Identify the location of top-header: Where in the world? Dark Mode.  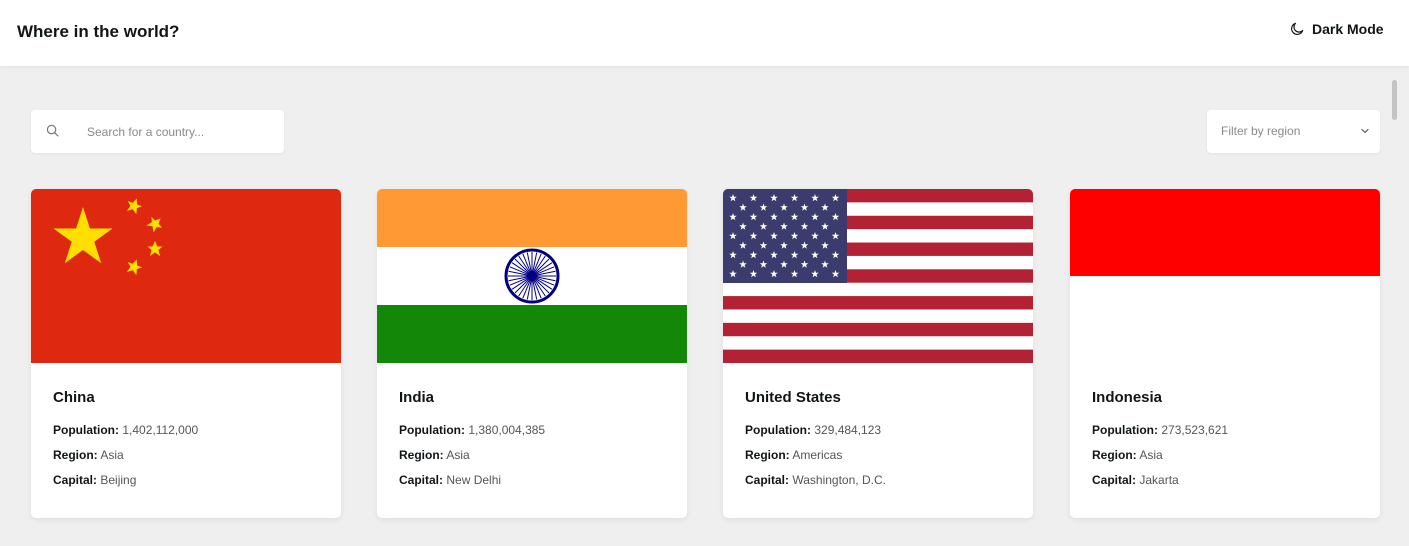
(704, 33).